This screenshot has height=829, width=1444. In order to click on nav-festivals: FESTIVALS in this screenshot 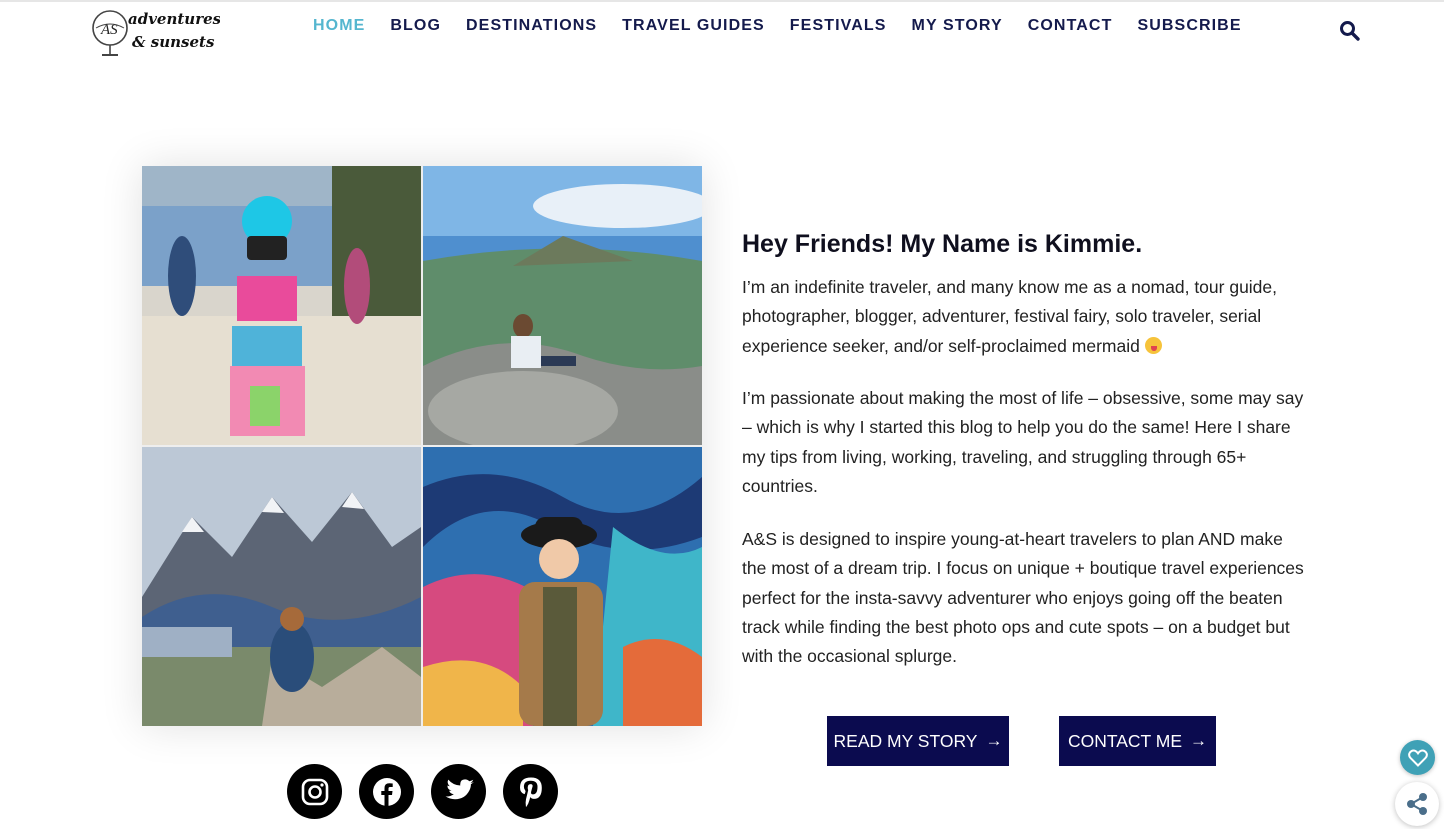, I will do `click(838, 27)`.